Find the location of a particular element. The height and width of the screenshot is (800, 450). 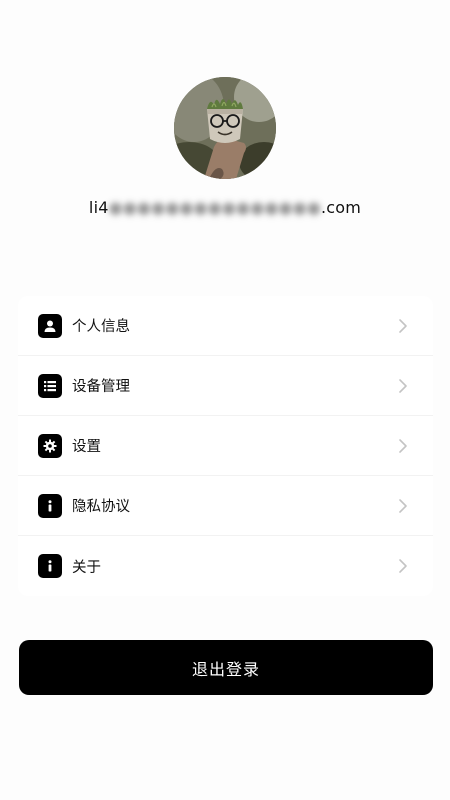

menu-item-label: 设置 is located at coordinates (86, 447).